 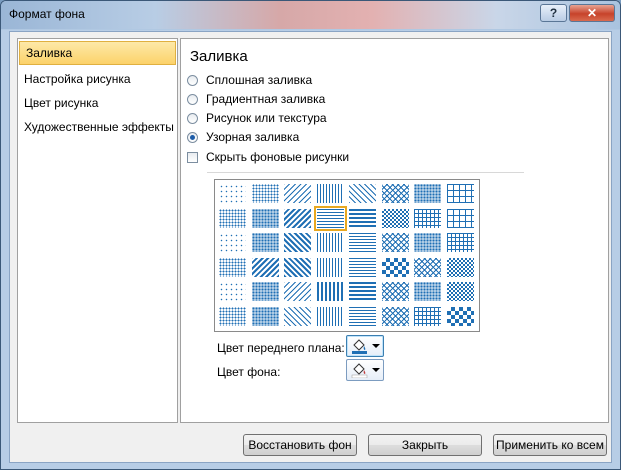 What do you see at coordinates (97, 53) in the screenshot?
I see `nav-item-fill: Заливка` at bounding box center [97, 53].